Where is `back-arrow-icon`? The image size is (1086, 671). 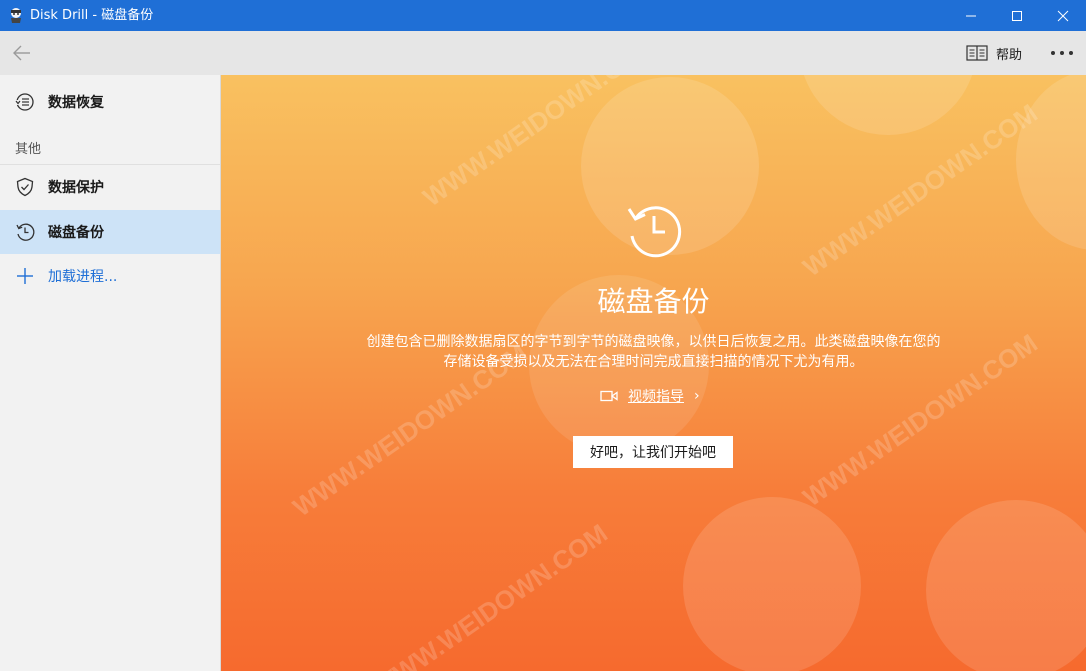 back-arrow-icon is located at coordinates (21, 53).